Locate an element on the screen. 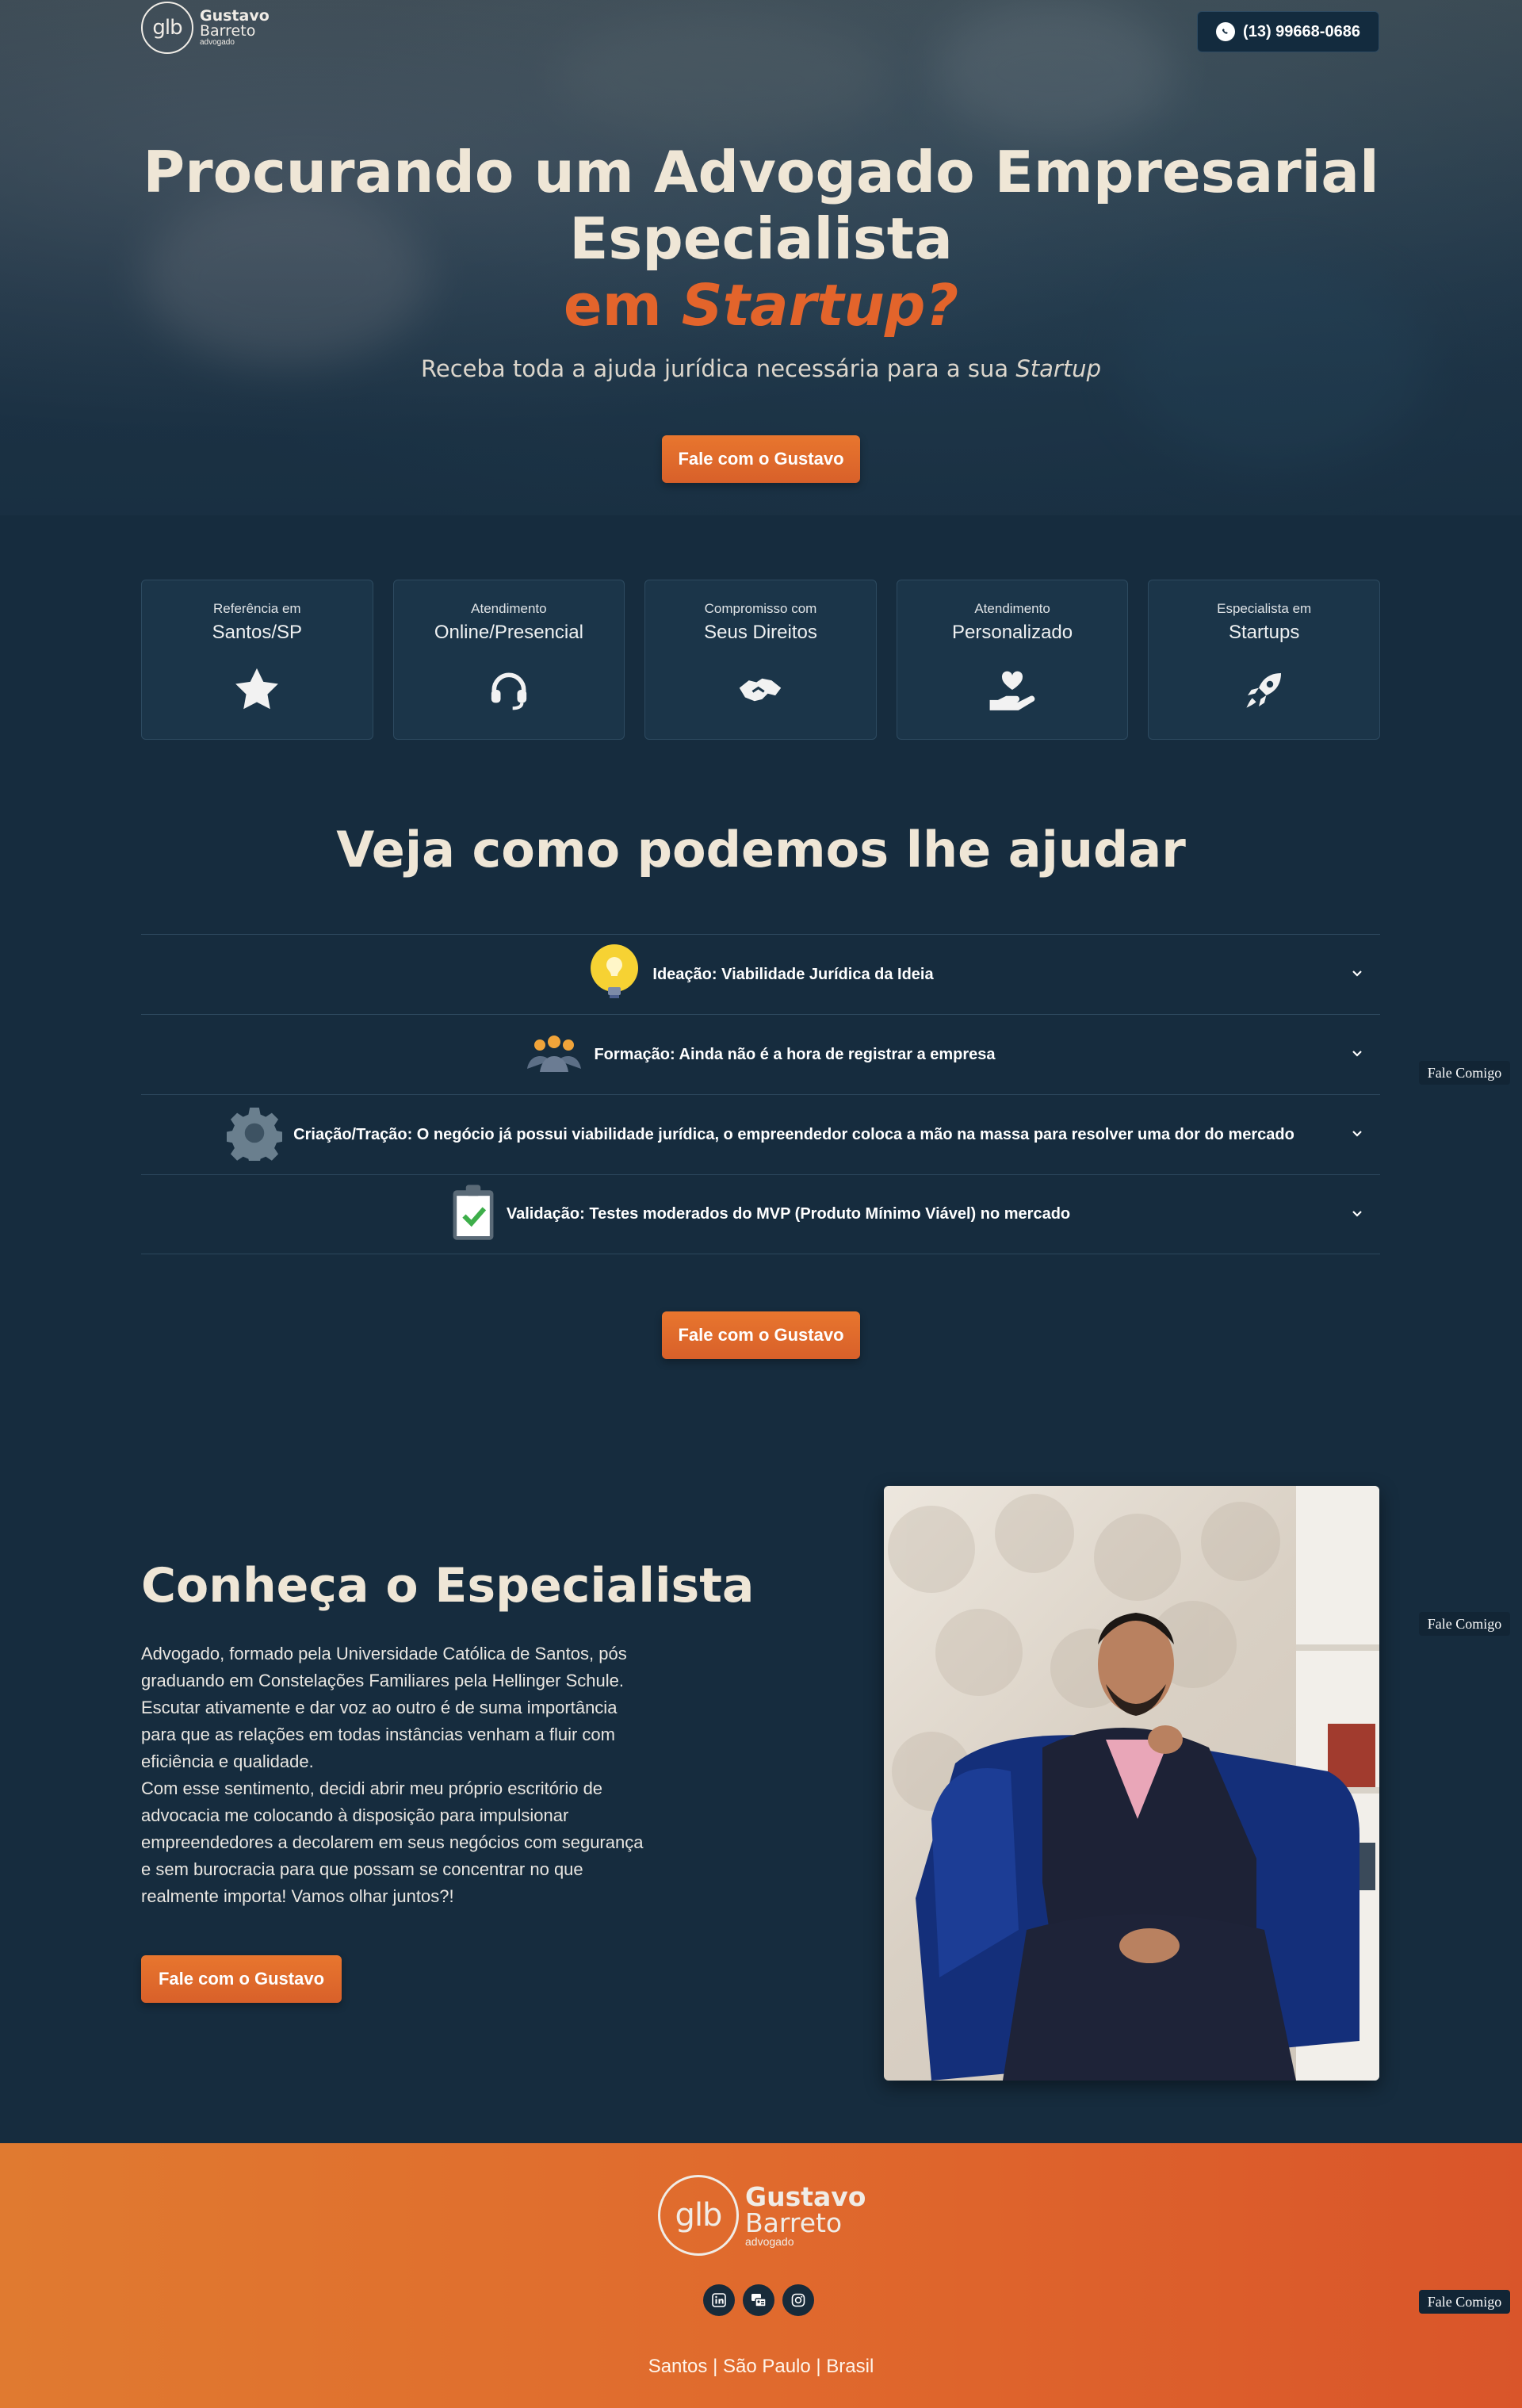  accordion-item-ideation: Ideação: Viabilidade Jurídica da Ideia is located at coordinates (760, 974).